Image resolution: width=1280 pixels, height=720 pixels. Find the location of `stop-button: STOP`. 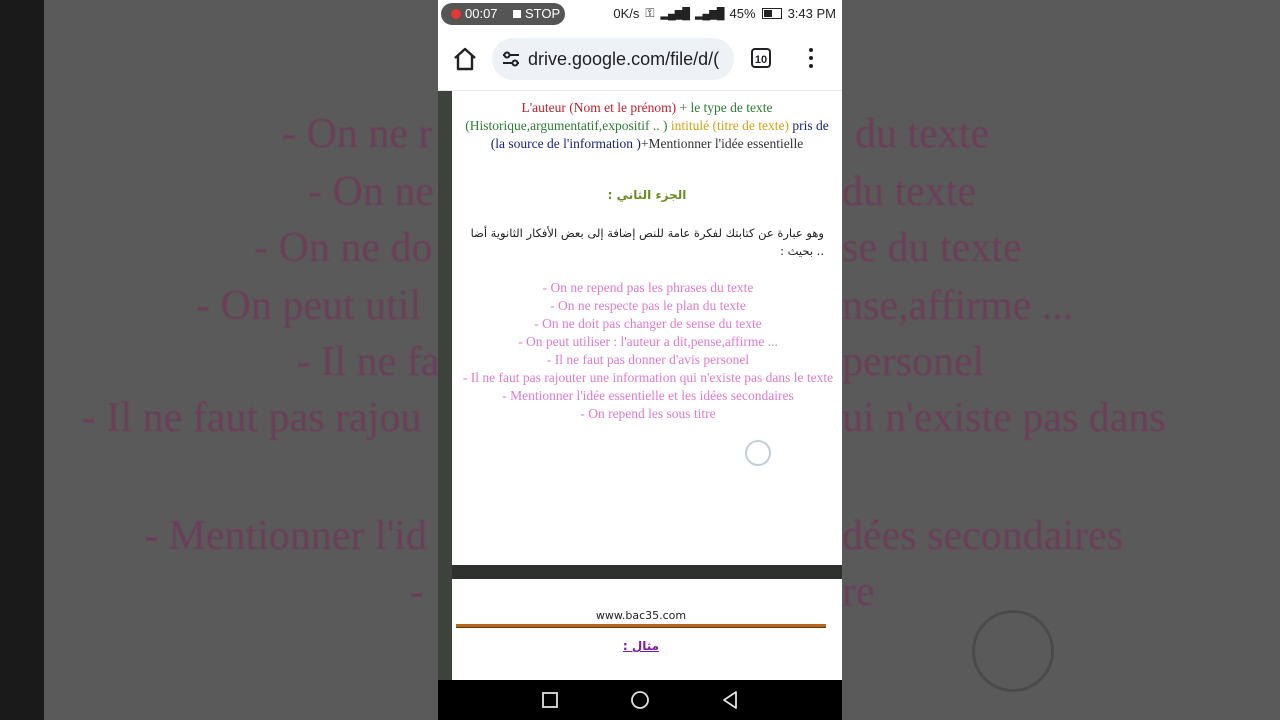

stop-button: STOP is located at coordinates (542, 13).